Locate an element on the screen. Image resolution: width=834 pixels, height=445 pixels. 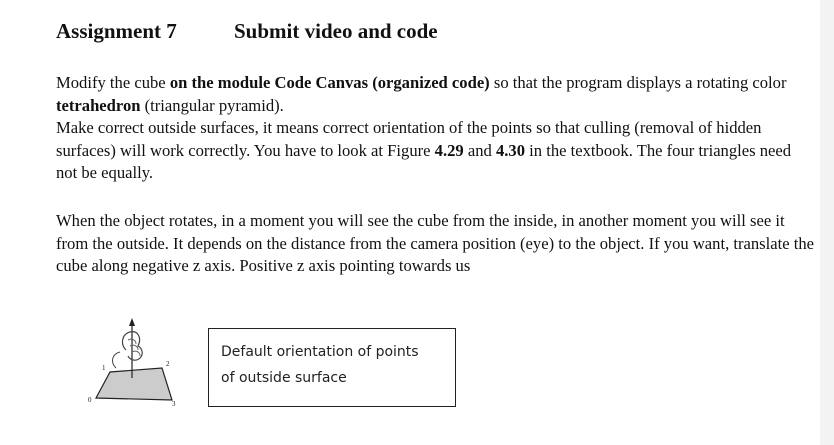
submit-title: Submit video and code is located at coordinates (336, 31).